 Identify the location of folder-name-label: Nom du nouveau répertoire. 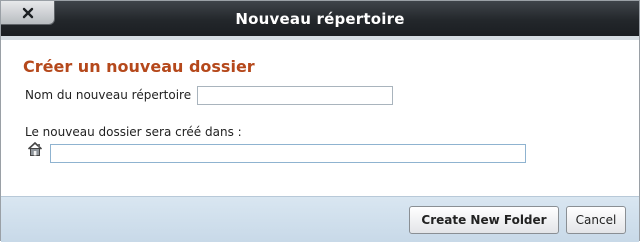
(108, 95).